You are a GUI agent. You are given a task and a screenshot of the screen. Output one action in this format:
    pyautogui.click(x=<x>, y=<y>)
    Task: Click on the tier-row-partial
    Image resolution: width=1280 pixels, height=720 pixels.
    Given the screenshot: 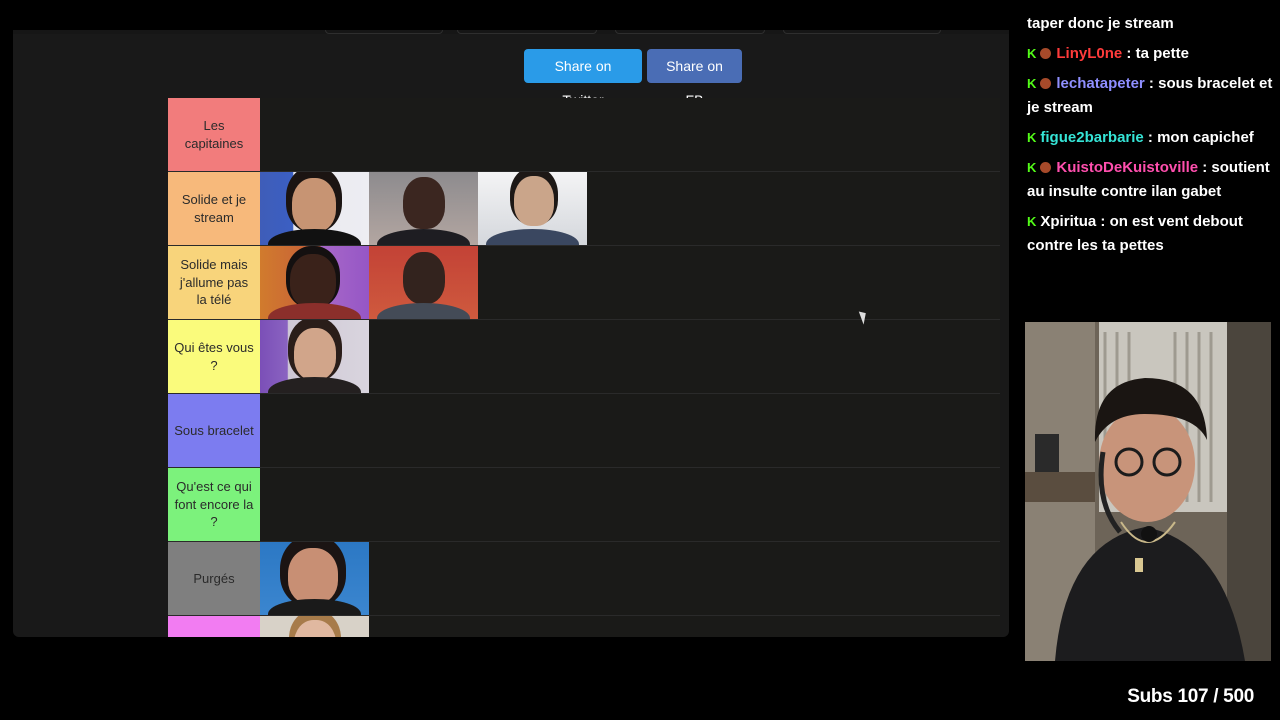 What is the action you would take?
    pyautogui.click(x=584, y=626)
    